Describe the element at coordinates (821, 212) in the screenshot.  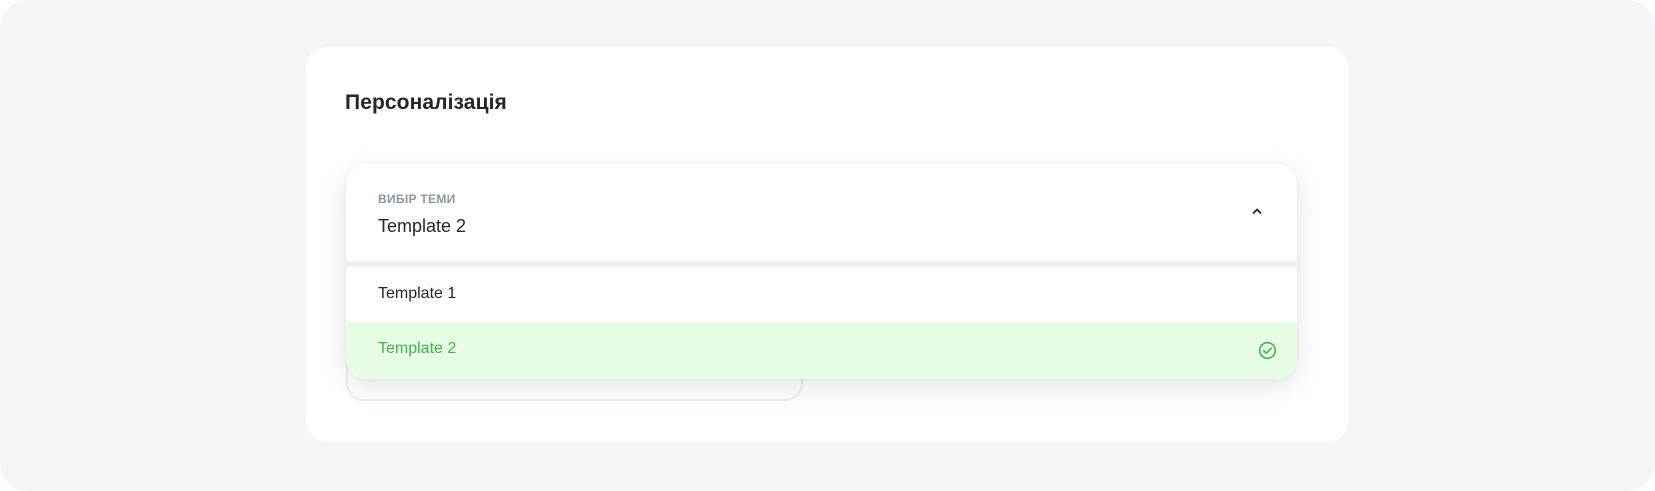
I see `theme-select-toggle: ВИБІР ТЕМИ Template 2` at that location.